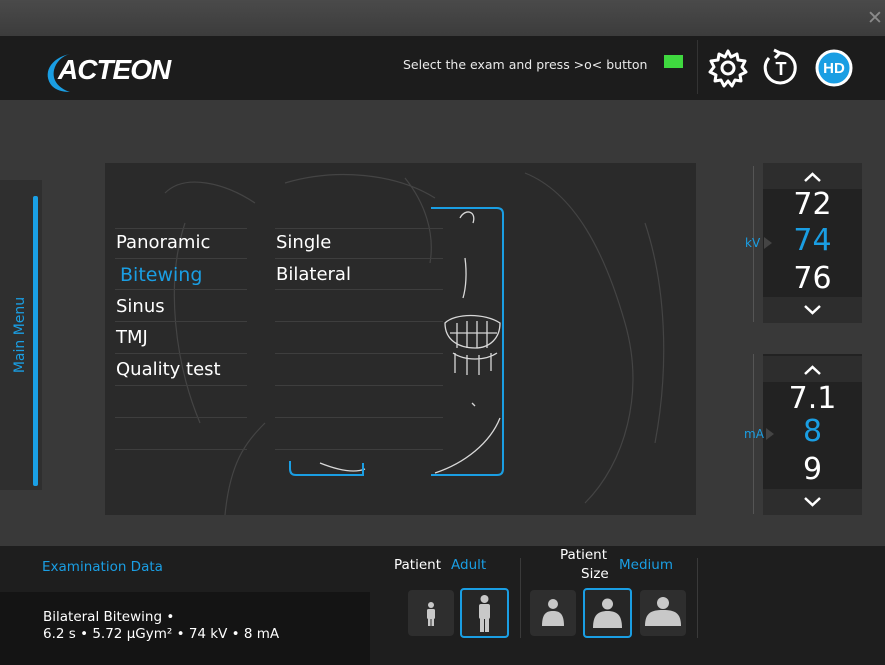 This screenshot has width=885, height=665. Describe the element at coordinates (812, 278) in the screenshot. I see `kv-value-next: 76` at that location.